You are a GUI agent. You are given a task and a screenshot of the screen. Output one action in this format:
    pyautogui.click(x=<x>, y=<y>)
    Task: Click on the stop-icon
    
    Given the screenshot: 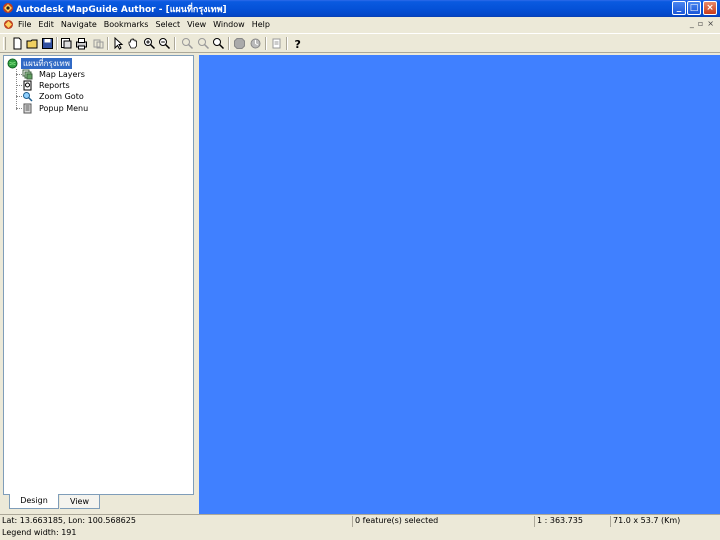 What is the action you would take?
    pyautogui.click(x=239, y=43)
    